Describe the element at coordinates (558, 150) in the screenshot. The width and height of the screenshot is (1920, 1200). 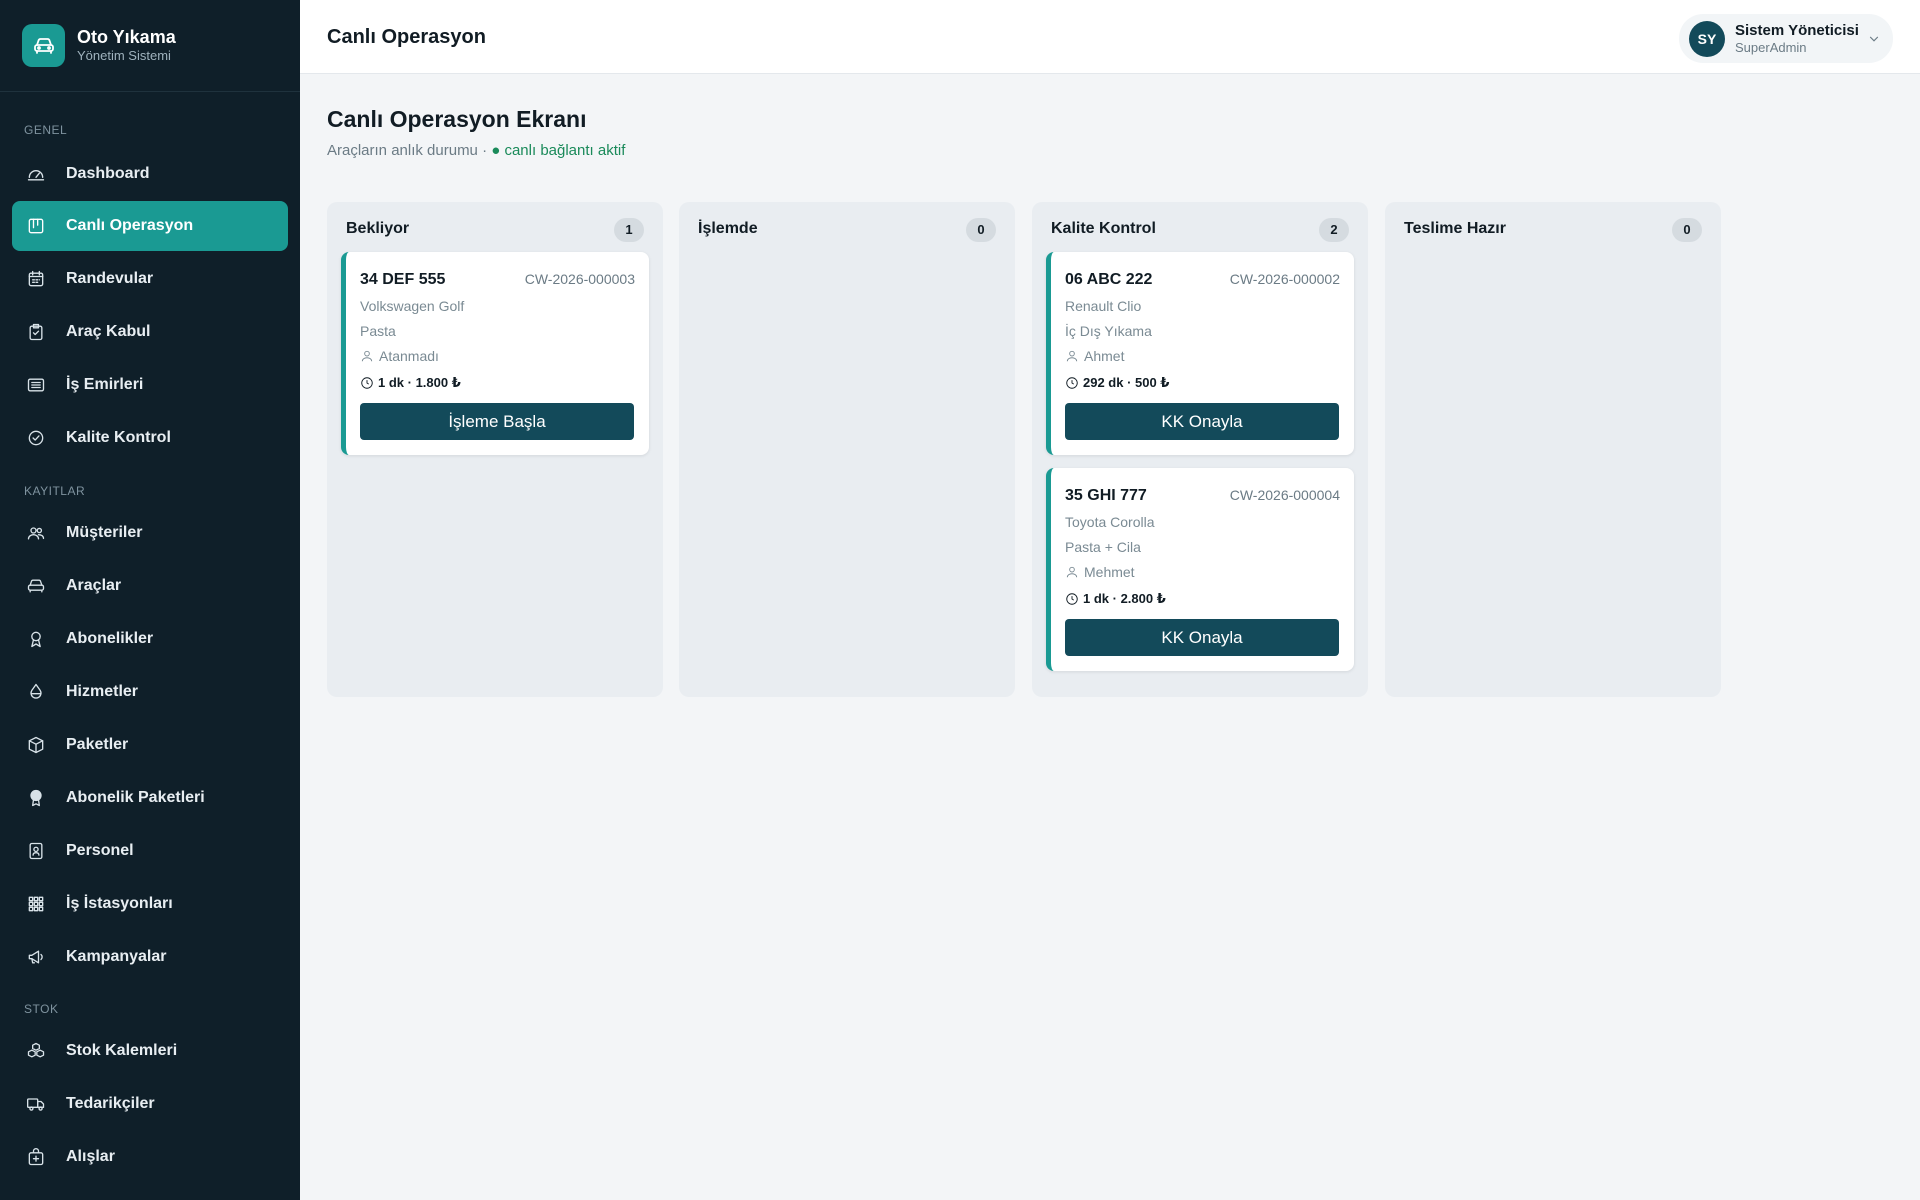
I see `live-status: ● canlı bağlantı aktif` at that location.